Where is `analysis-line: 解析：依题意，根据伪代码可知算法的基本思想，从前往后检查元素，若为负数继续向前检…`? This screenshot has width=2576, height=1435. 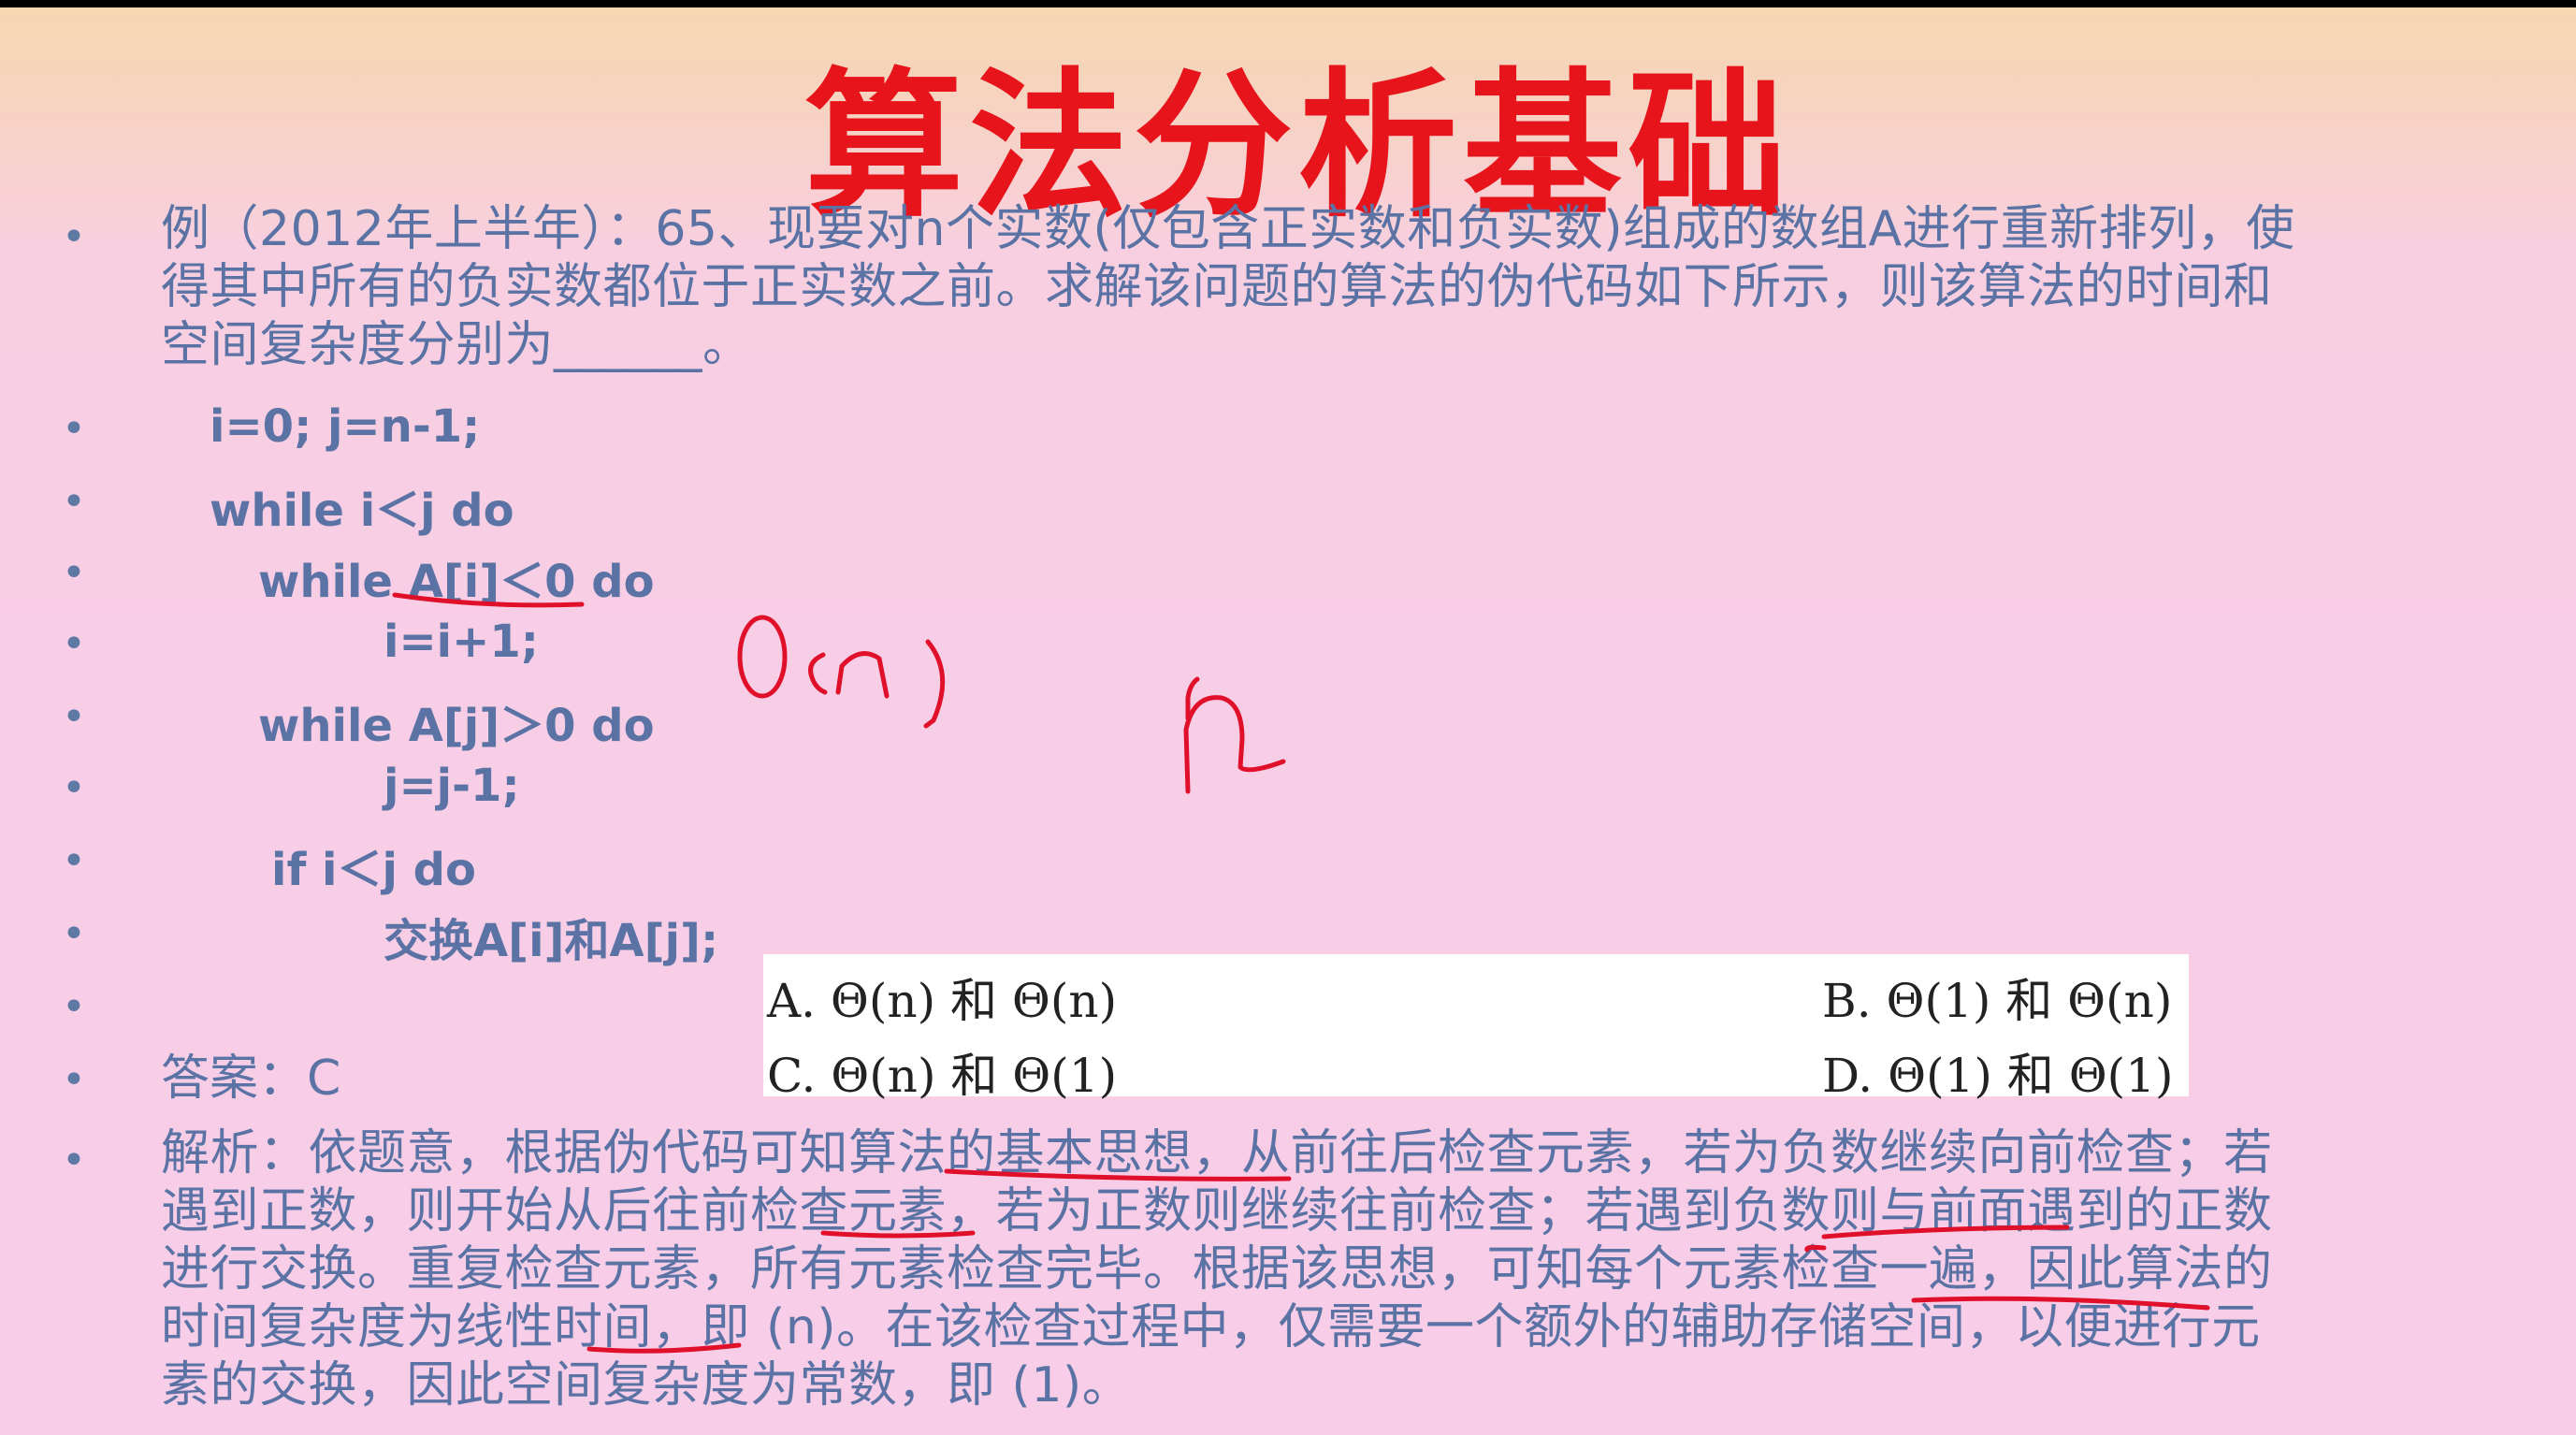
analysis-line: 解析：依题意，根据伪代码可知算法的基本思想，从前往后检查元素，若为负数继续向前检… is located at coordinates (1217, 1153).